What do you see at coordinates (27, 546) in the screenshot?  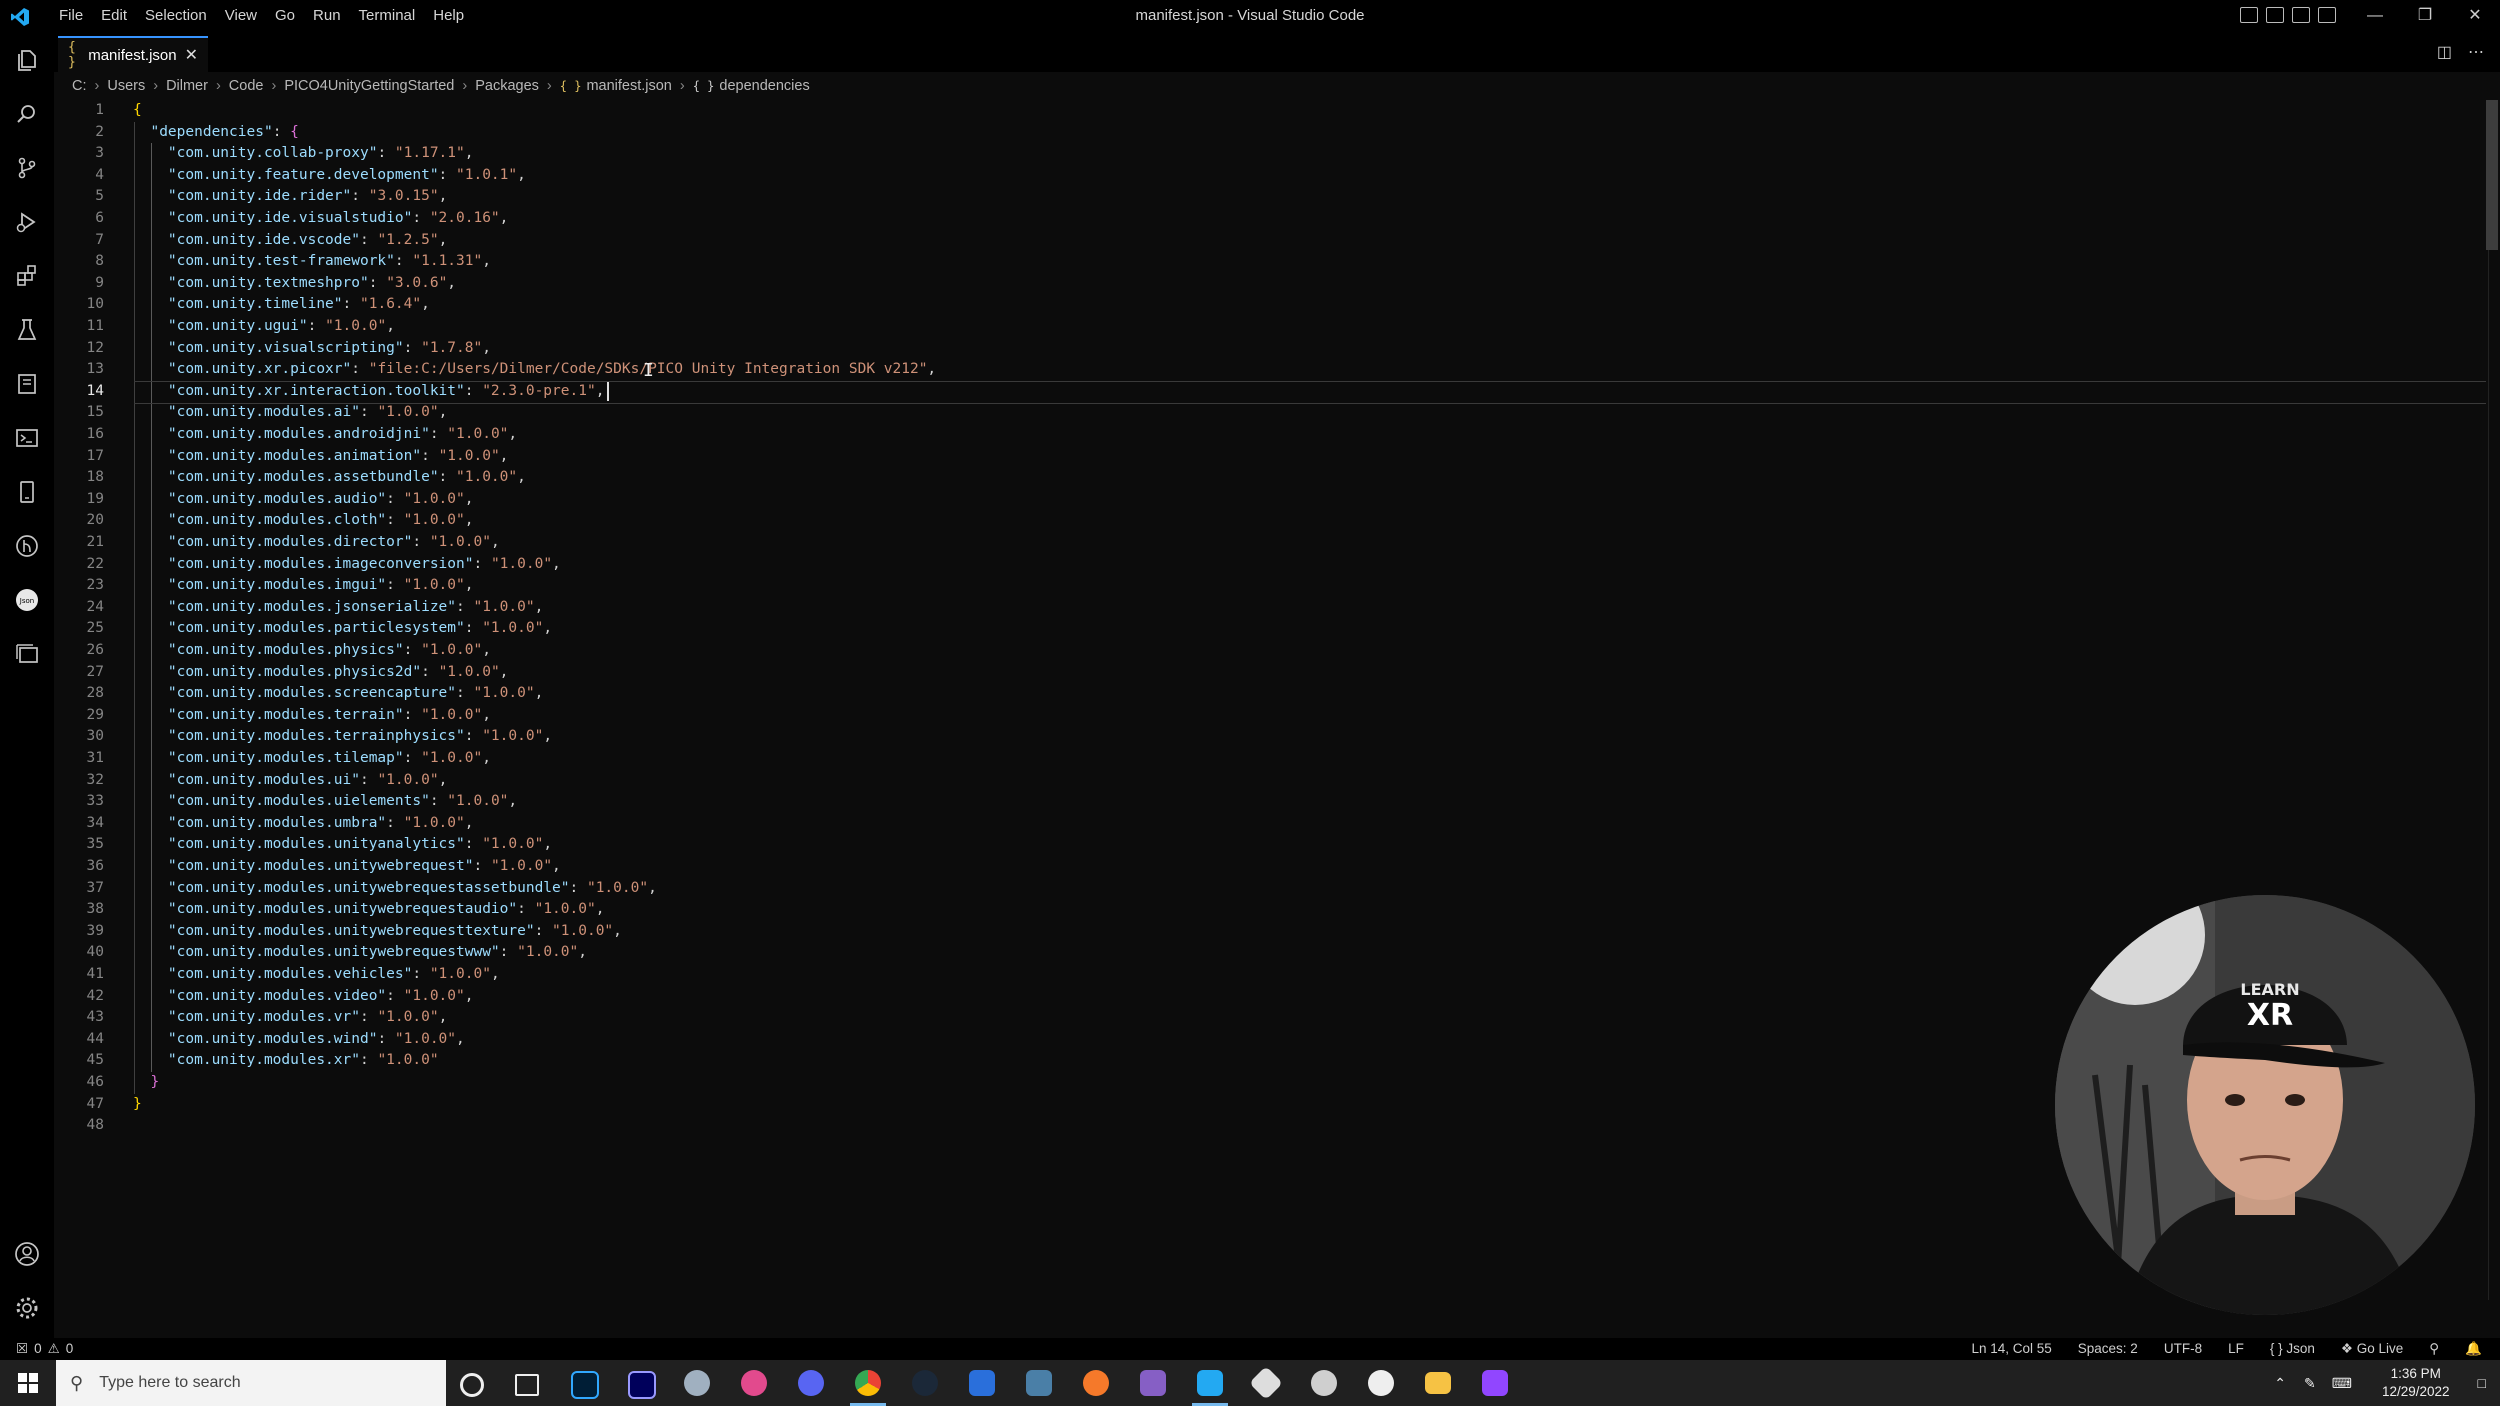 I see `gitlens-icon` at bounding box center [27, 546].